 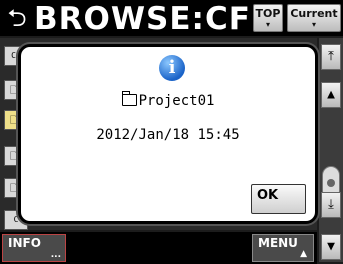 I want to click on menu-button-label: MENU, so click(x=278, y=243).